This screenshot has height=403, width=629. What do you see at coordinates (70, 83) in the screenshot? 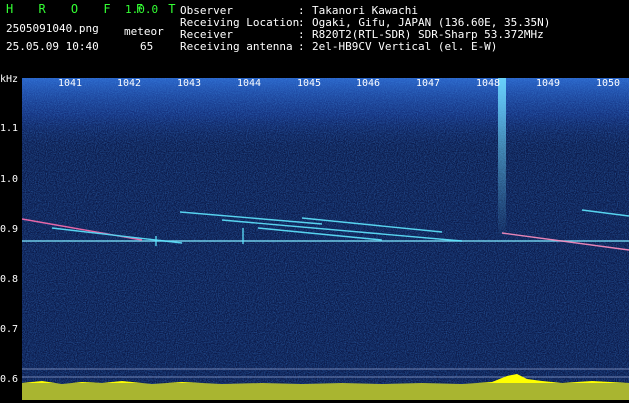
I see `time-tick-label: 1041` at bounding box center [70, 83].